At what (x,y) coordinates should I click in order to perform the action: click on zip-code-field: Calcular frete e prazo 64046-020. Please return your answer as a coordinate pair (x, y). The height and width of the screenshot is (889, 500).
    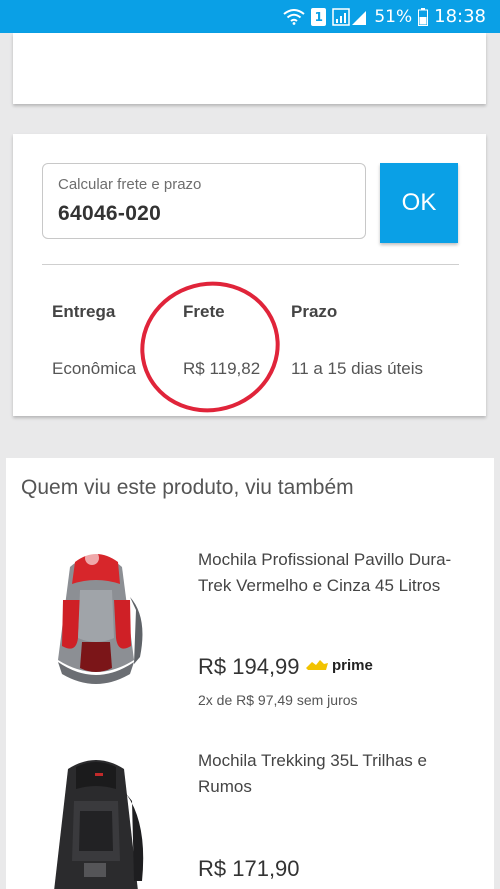
    Looking at the image, I should click on (204, 201).